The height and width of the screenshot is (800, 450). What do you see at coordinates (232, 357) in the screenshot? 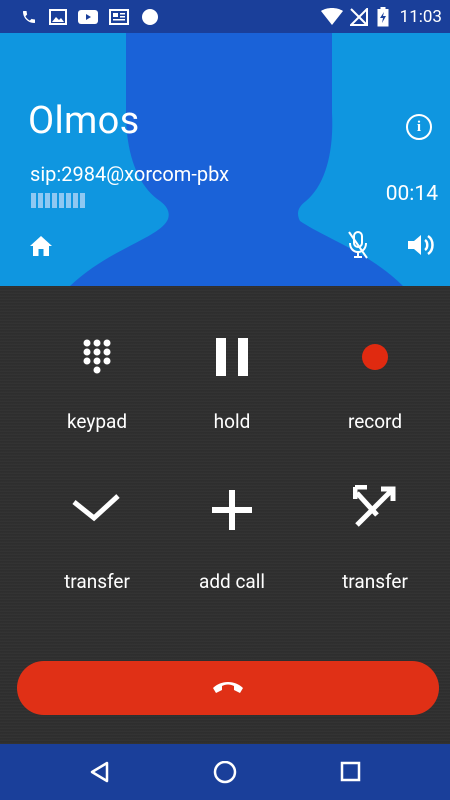
I see `pause-icon` at bounding box center [232, 357].